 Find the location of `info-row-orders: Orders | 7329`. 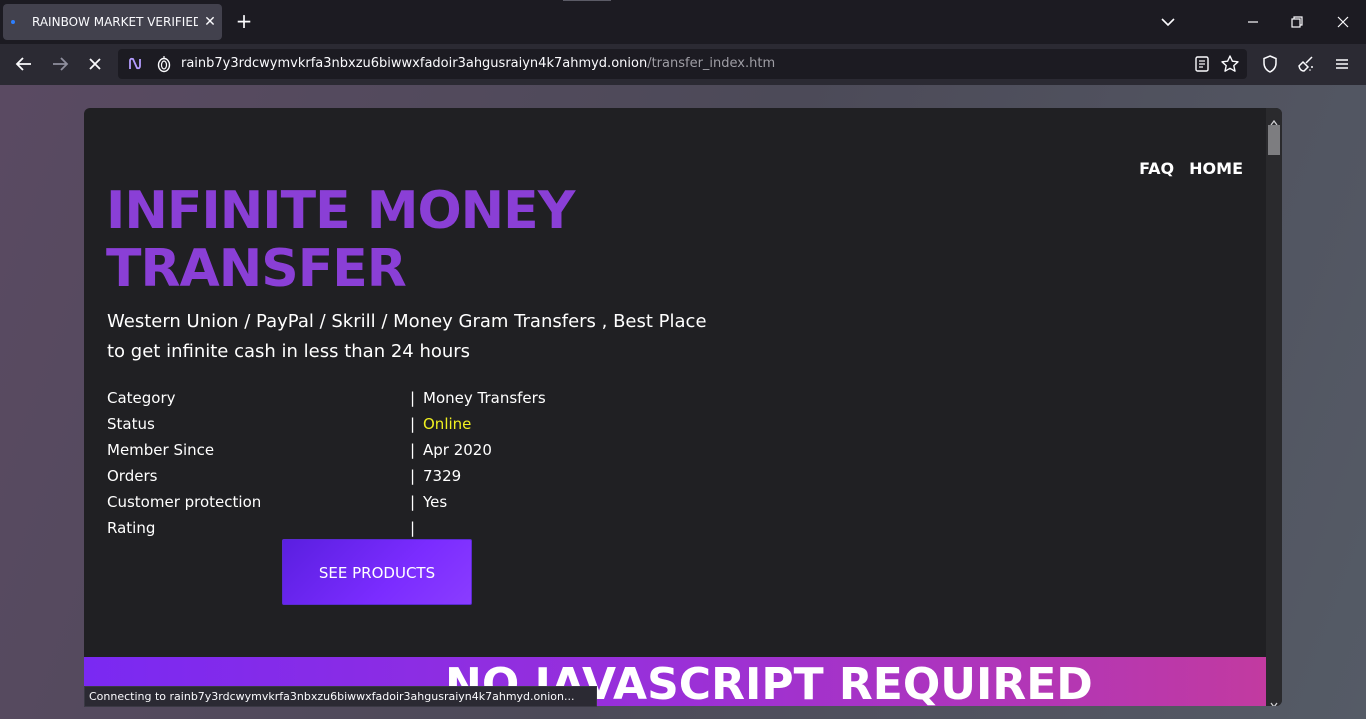

info-row-orders: Orders | 7329 is located at coordinates (357, 476).